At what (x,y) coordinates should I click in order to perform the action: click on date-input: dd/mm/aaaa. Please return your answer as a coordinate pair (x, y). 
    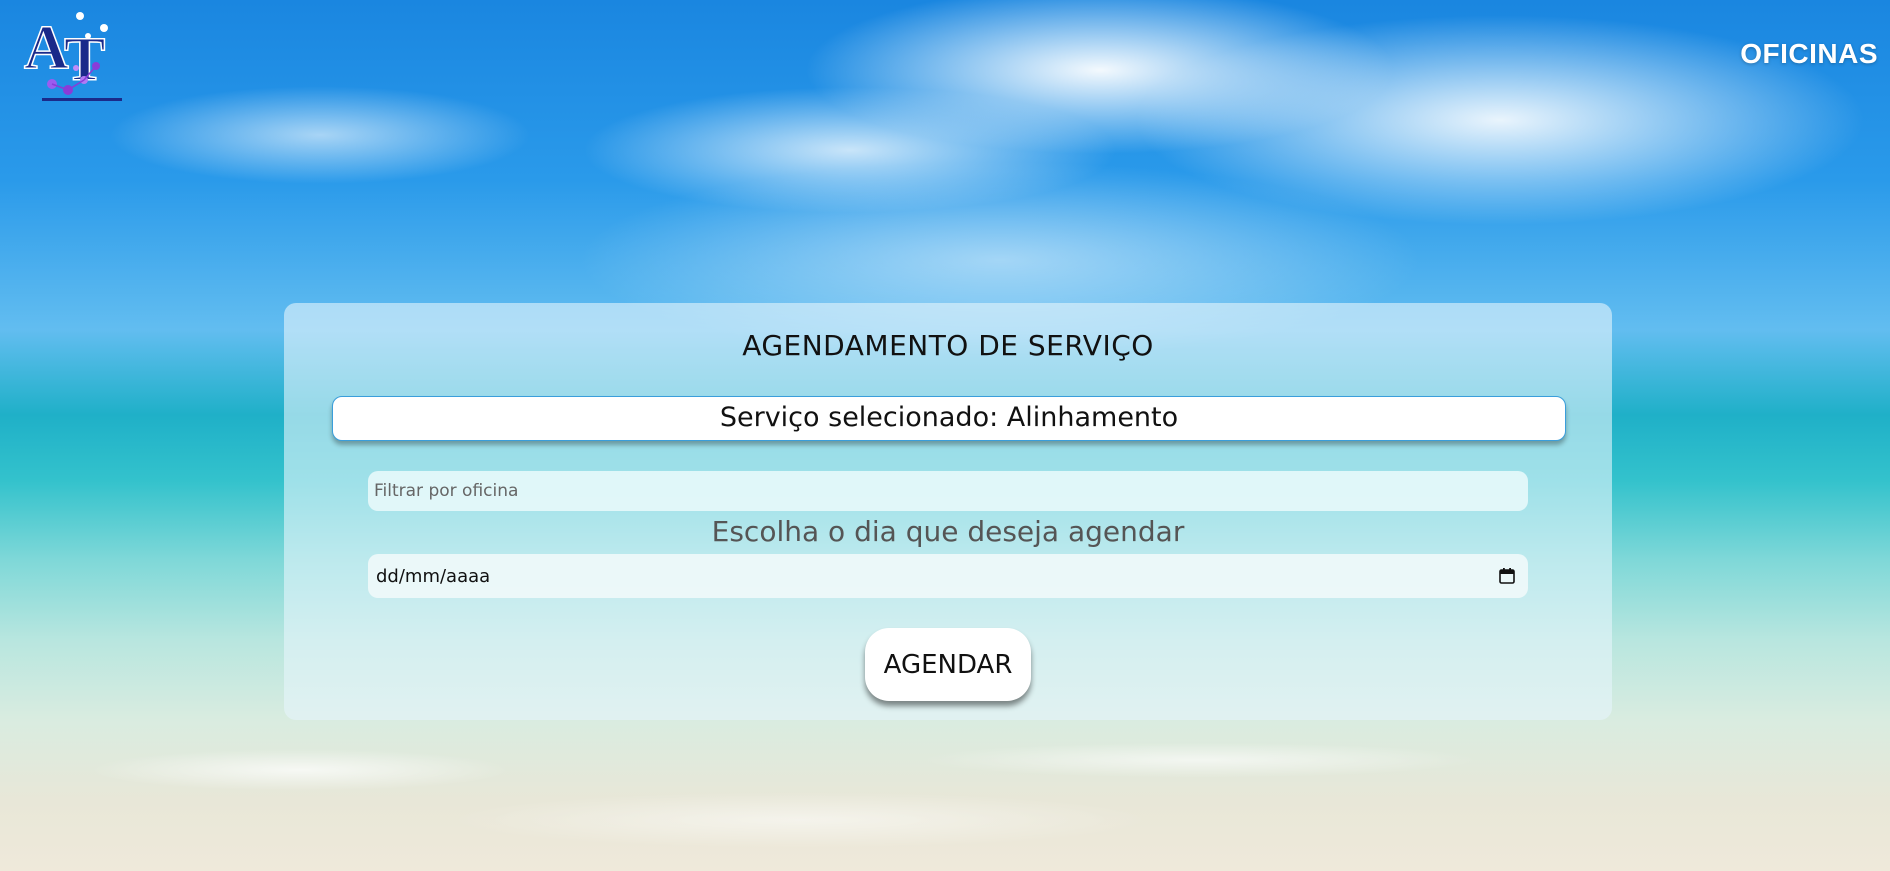
    Looking at the image, I should click on (948, 576).